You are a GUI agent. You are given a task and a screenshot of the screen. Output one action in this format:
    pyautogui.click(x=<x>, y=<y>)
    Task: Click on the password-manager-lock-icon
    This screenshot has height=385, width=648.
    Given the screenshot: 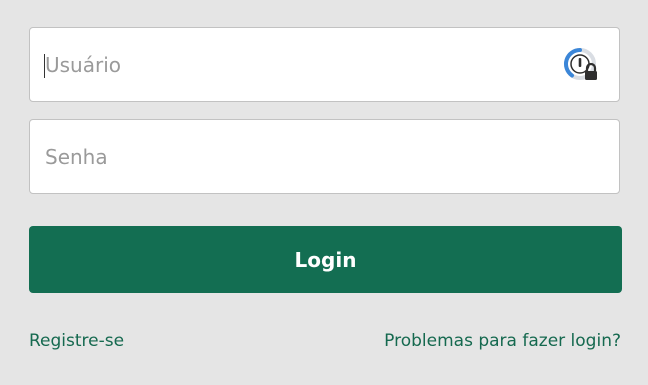 What is the action you would take?
    pyautogui.click(x=582, y=66)
    